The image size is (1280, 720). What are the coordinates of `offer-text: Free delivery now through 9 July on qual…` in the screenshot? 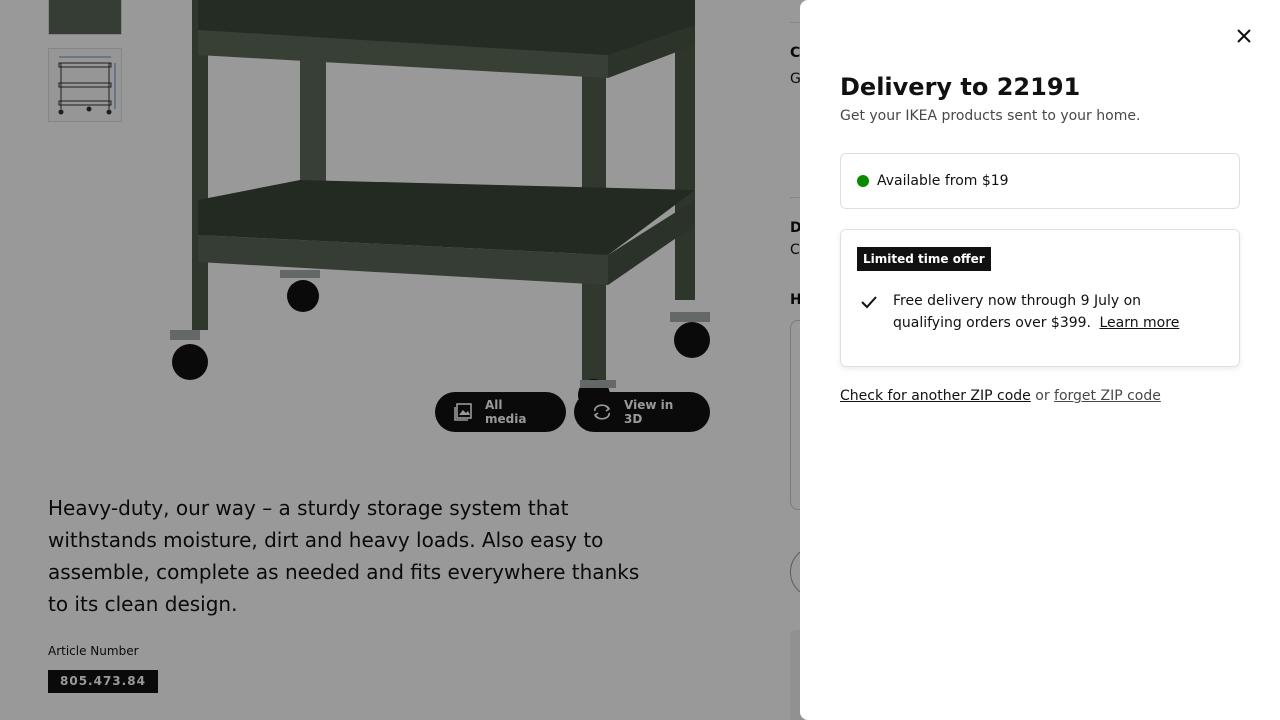 It's located at (1053, 312).